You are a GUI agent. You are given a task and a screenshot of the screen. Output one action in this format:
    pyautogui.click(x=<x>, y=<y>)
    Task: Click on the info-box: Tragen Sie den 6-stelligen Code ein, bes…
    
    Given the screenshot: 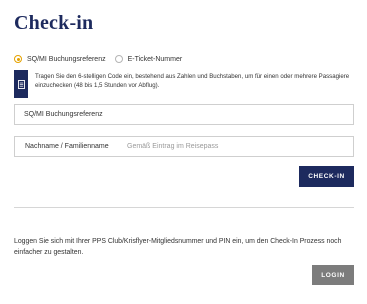 What is the action you would take?
    pyautogui.click(x=183, y=84)
    